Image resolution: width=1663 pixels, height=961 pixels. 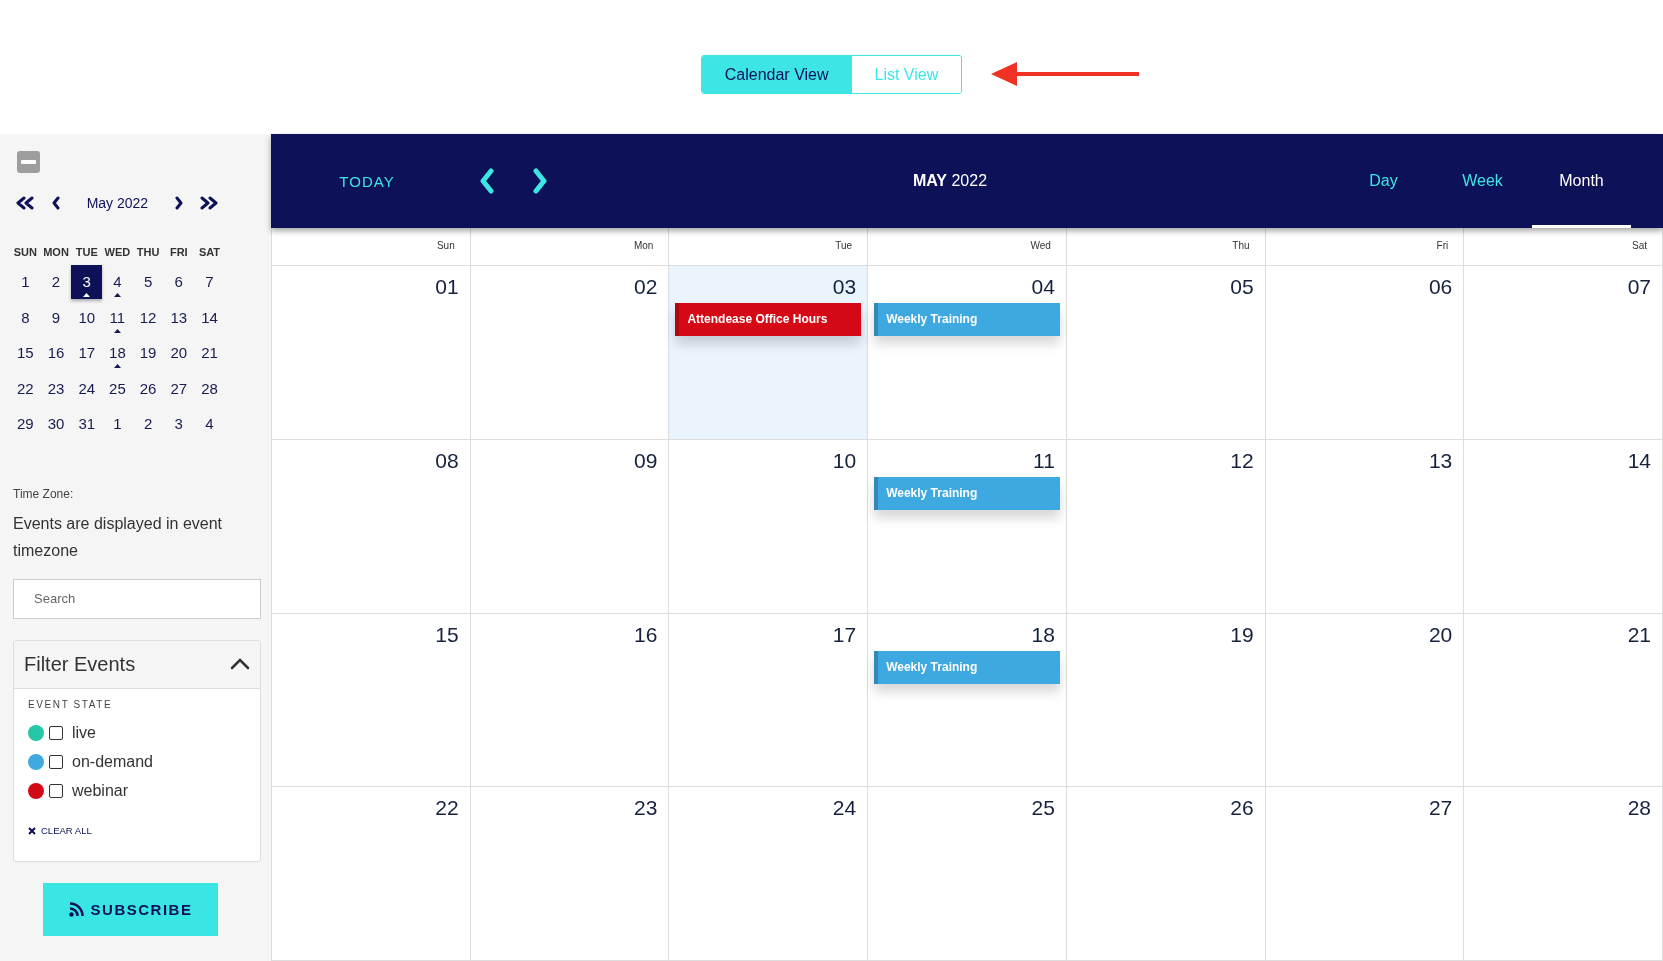 What do you see at coordinates (137, 598) in the screenshot?
I see `search-field: Search` at bounding box center [137, 598].